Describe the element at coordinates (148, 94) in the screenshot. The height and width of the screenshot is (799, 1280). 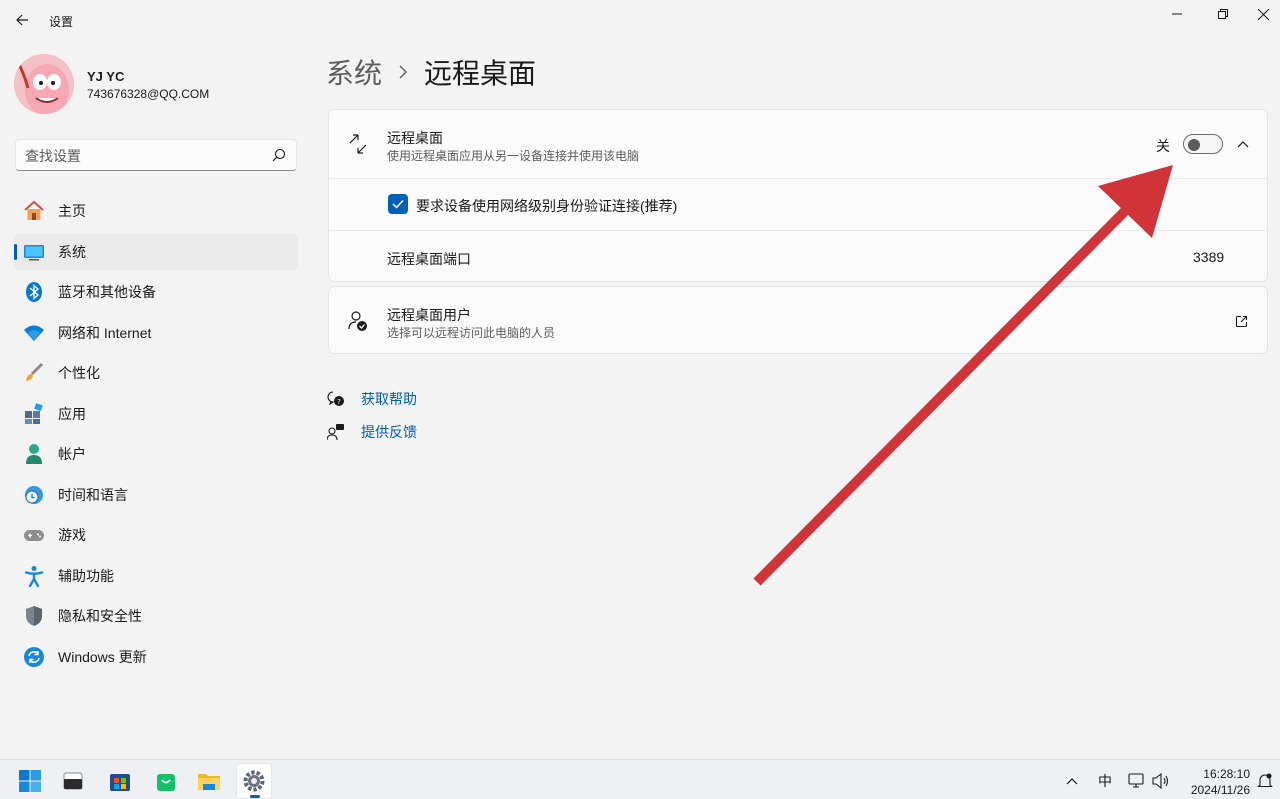
I see `user-email: 743676328@QQ.COM` at that location.